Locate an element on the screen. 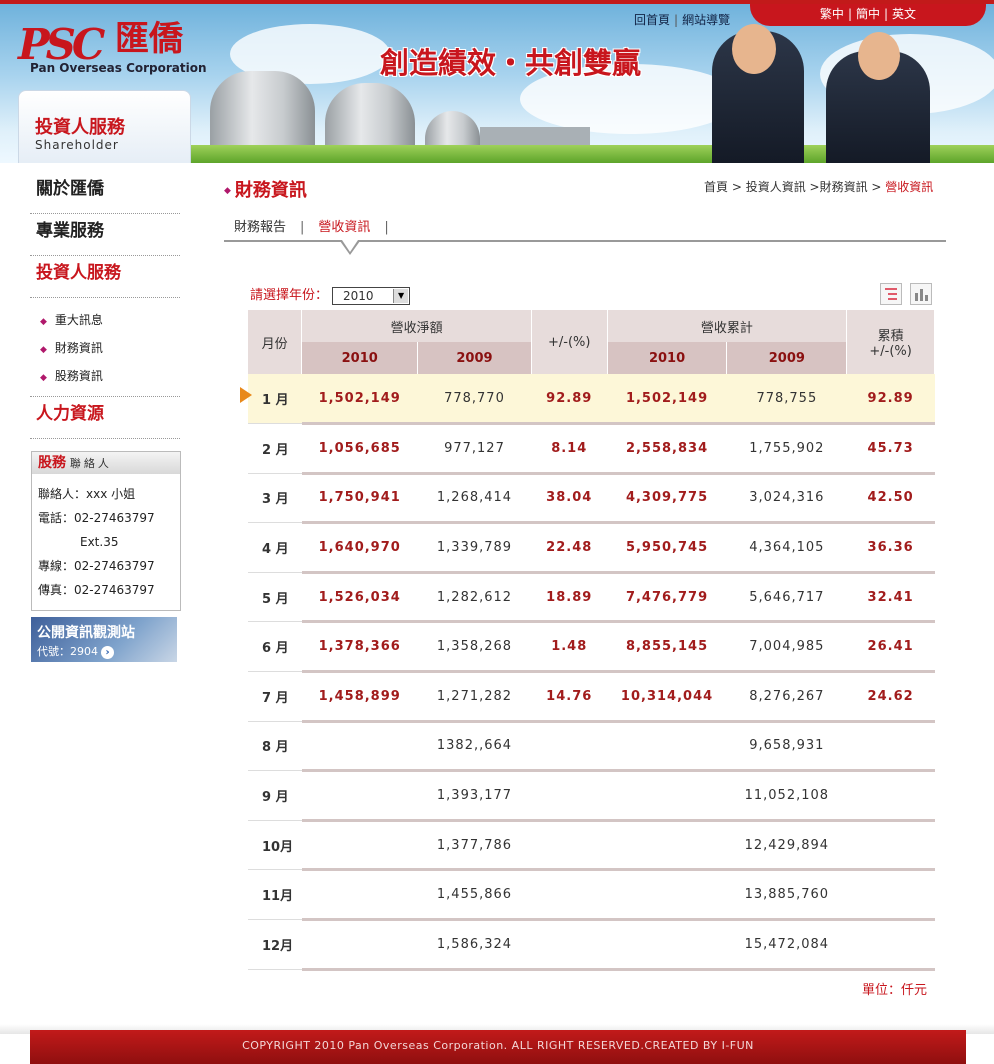 The height and width of the screenshot is (1064, 994). submenu-financial: ◆ 財務資訊 is located at coordinates (105, 348).